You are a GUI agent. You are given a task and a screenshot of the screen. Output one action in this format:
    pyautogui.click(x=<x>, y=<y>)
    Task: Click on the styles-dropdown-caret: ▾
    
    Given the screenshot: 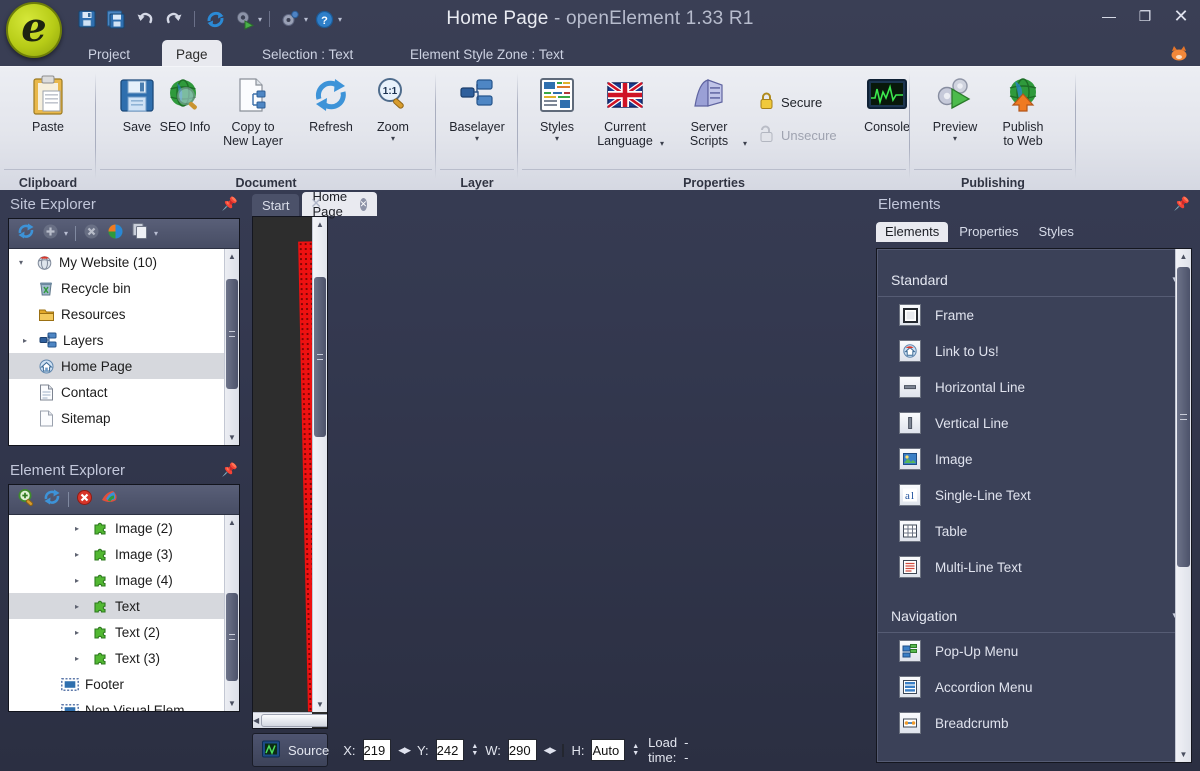 What is the action you would take?
    pyautogui.click(x=557, y=138)
    